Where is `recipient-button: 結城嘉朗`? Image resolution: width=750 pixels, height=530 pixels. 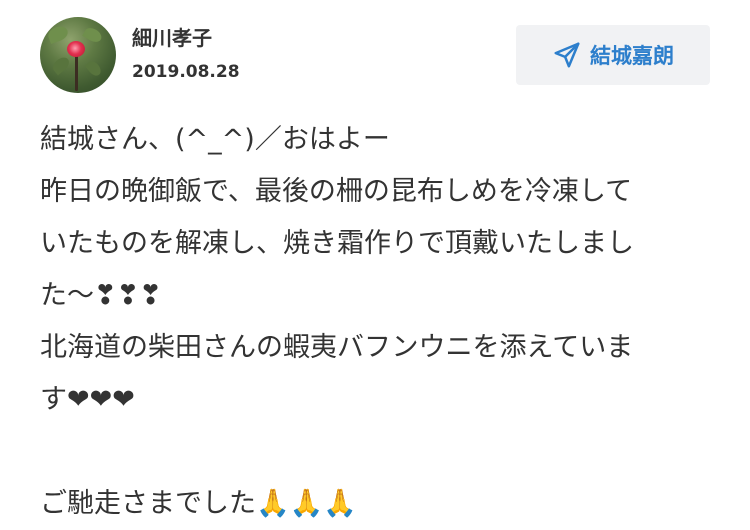
recipient-button: 結城嘉朗 is located at coordinates (613, 55).